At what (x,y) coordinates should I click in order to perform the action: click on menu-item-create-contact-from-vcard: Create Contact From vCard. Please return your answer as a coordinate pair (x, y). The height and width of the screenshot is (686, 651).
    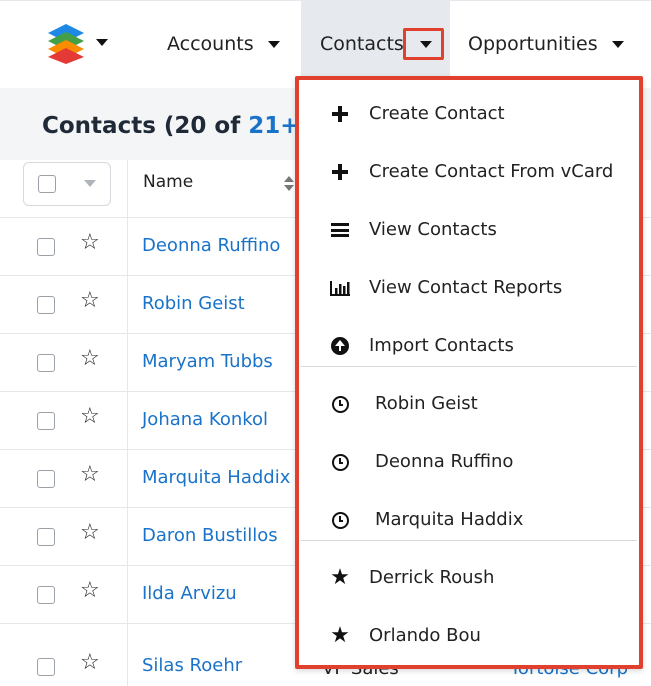
    Looking at the image, I should click on (469, 173).